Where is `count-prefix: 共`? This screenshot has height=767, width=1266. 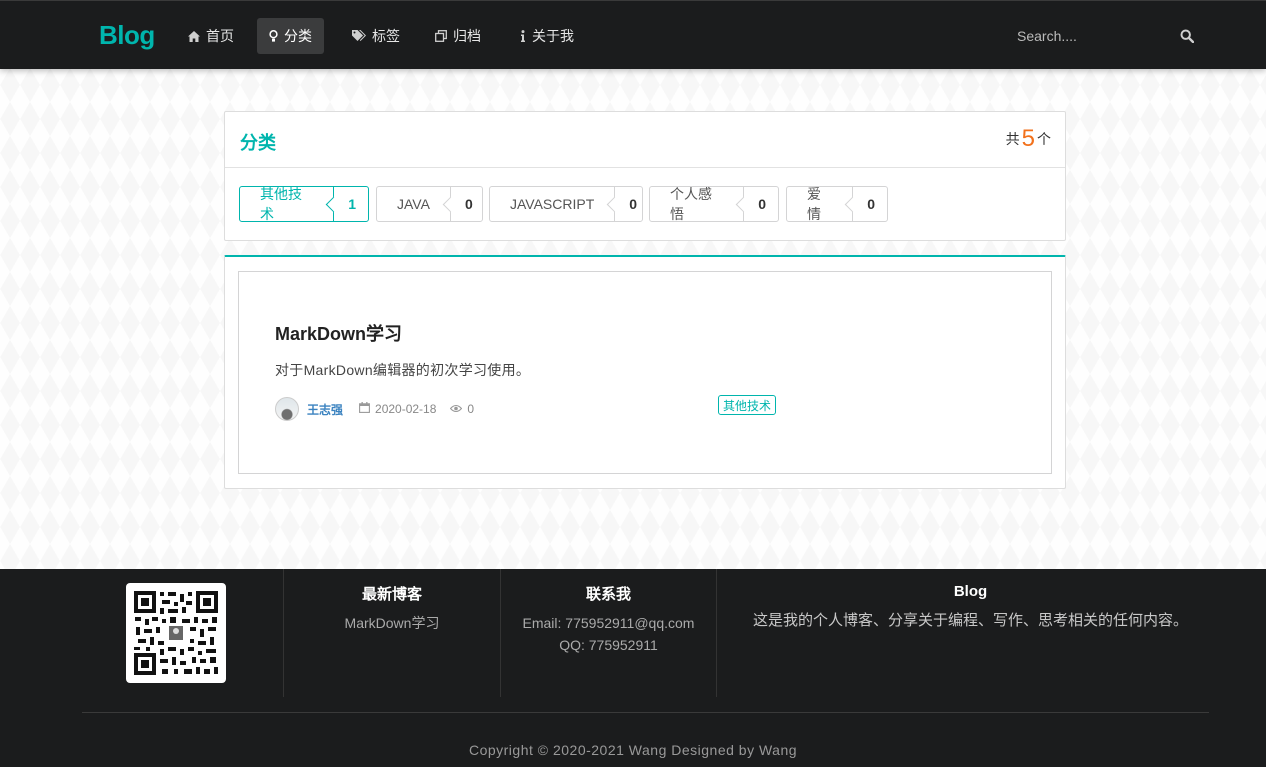
count-prefix: 共 is located at coordinates (1012, 139).